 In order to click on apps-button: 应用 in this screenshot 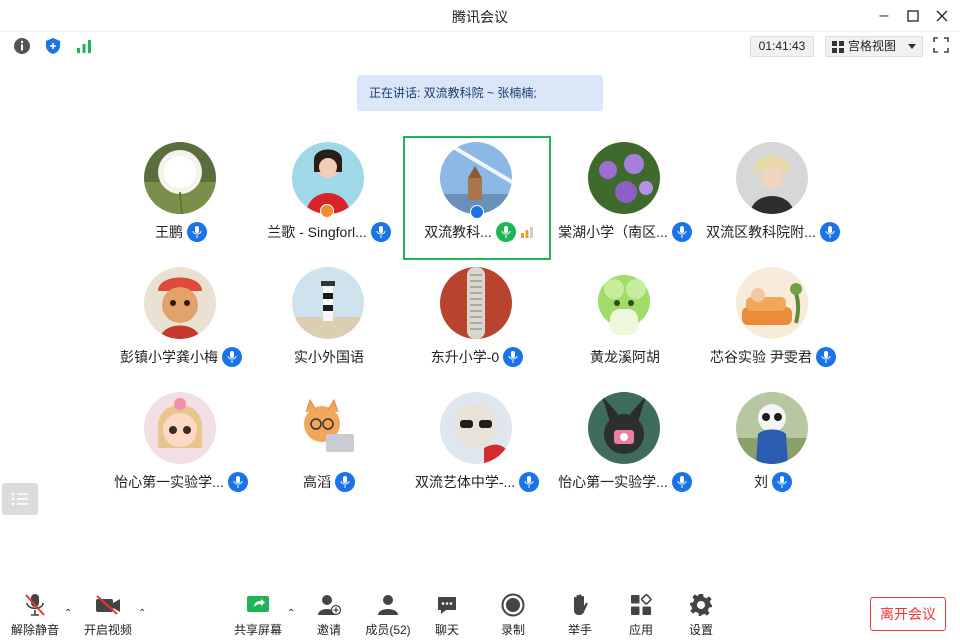, I will do `click(641, 615)`.